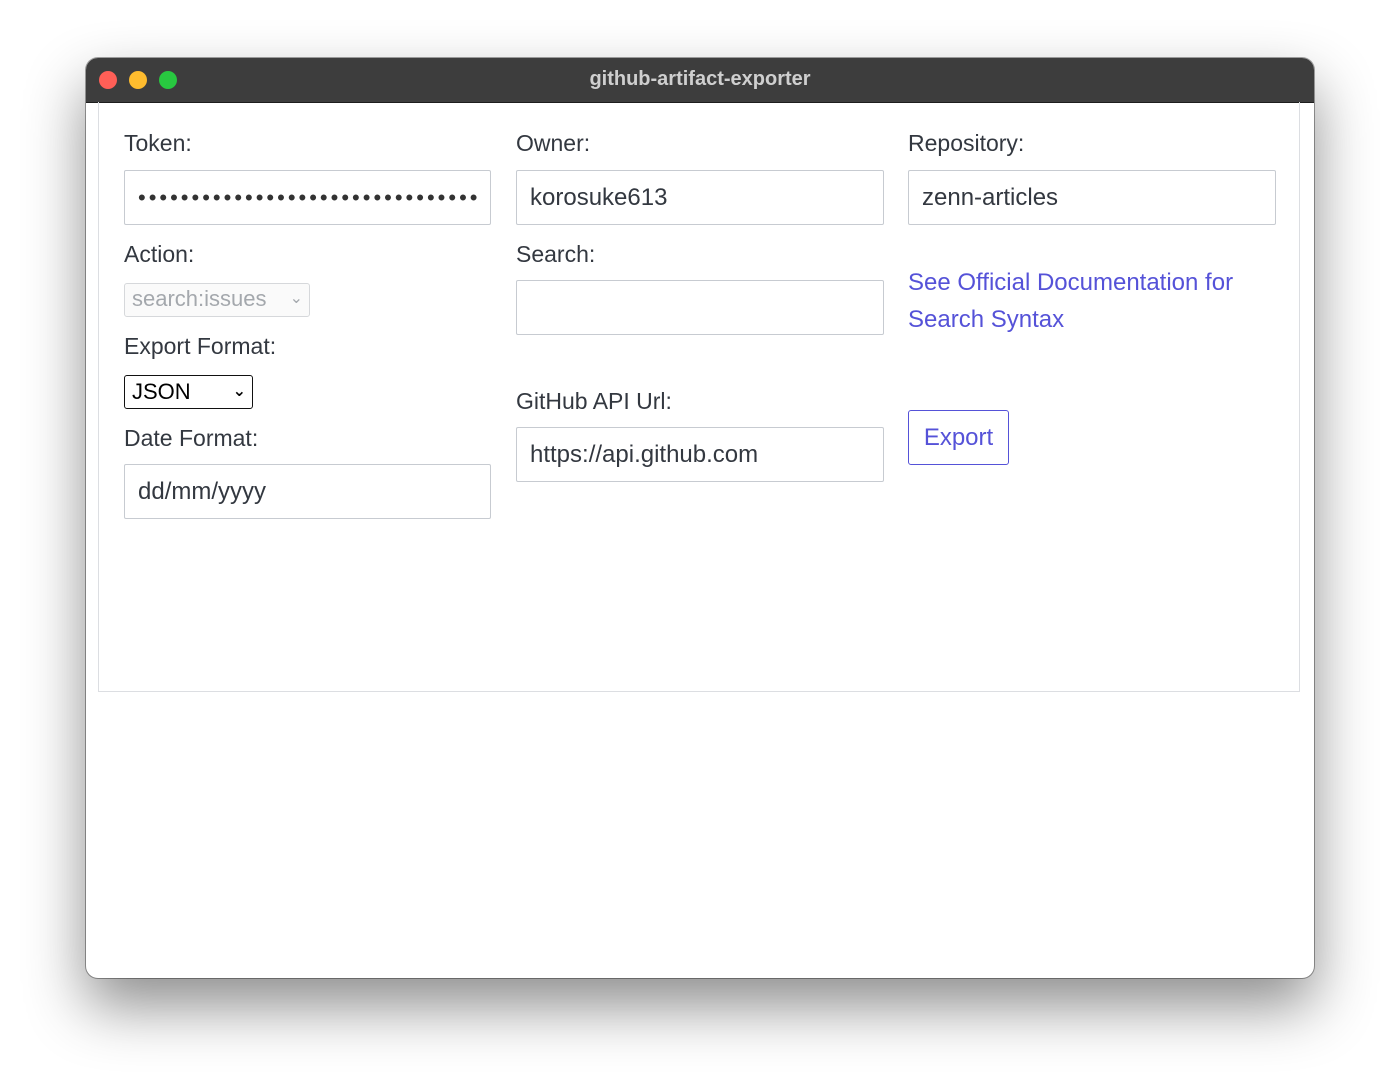 This screenshot has width=1400, height=1092. Describe the element at coordinates (556, 254) in the screenshot. I see `search-label: Search:` at that location.